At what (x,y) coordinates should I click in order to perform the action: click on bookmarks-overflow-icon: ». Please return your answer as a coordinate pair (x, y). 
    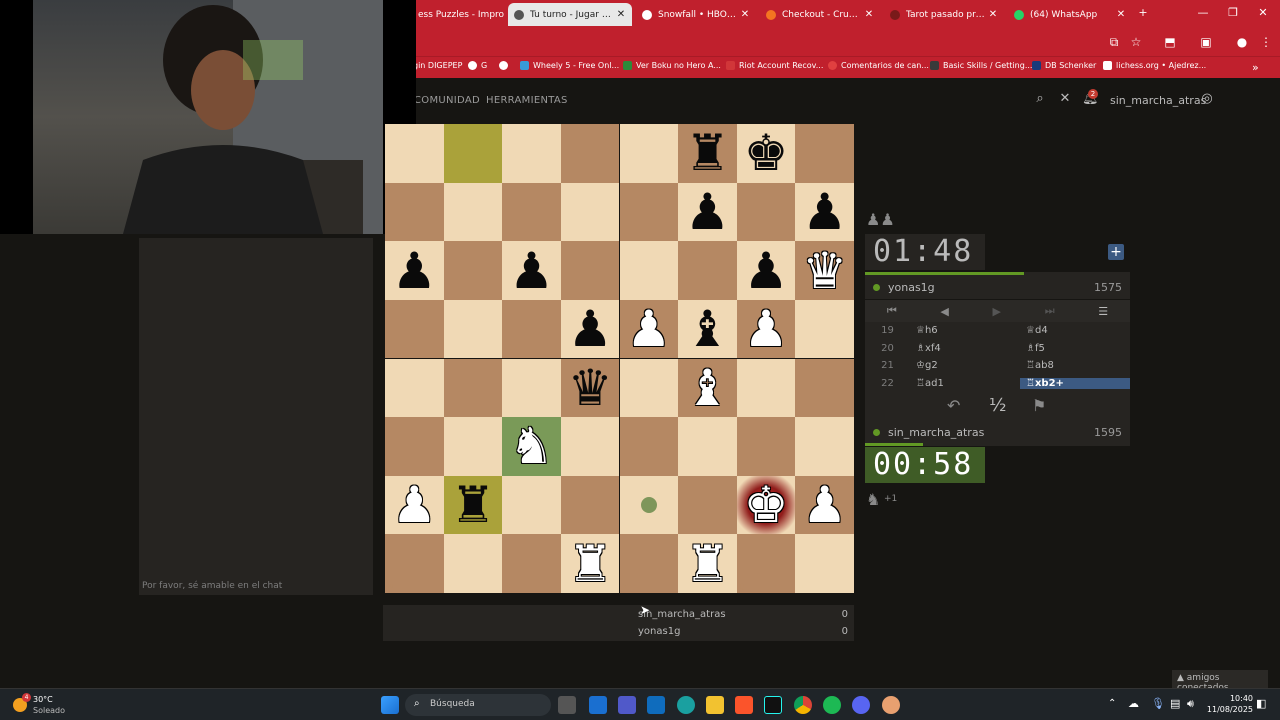
    Looking at the image, I should click on (1255, 67).